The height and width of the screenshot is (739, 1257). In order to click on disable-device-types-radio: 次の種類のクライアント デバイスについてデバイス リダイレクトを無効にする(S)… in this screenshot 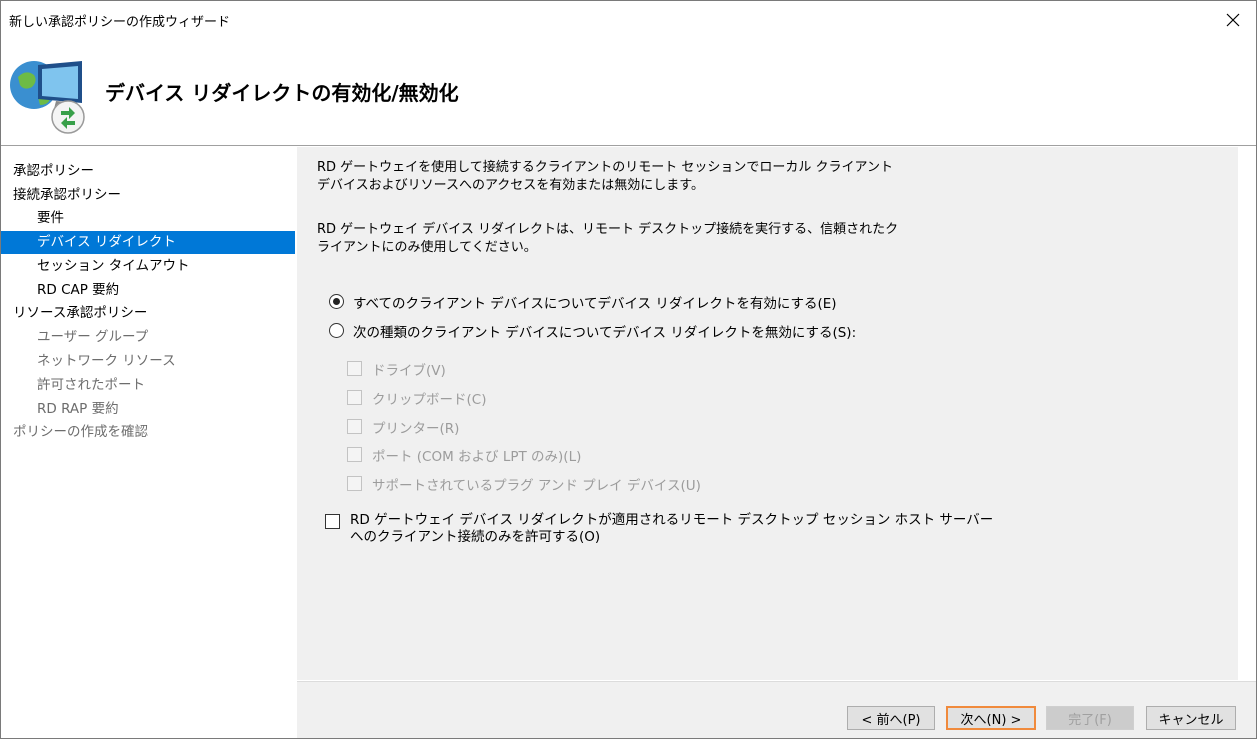, I will do `click(592, 331)`.